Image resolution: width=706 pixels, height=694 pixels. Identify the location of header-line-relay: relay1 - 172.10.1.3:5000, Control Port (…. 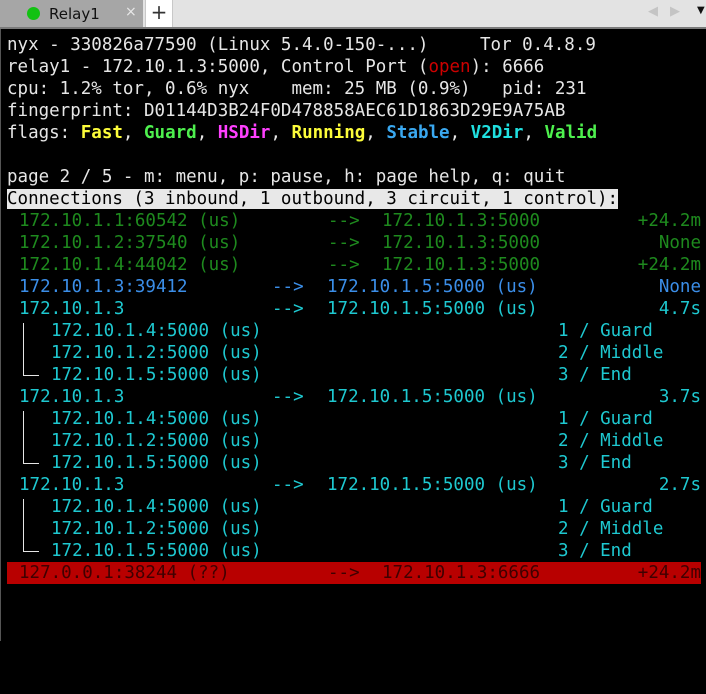
(275, 67).